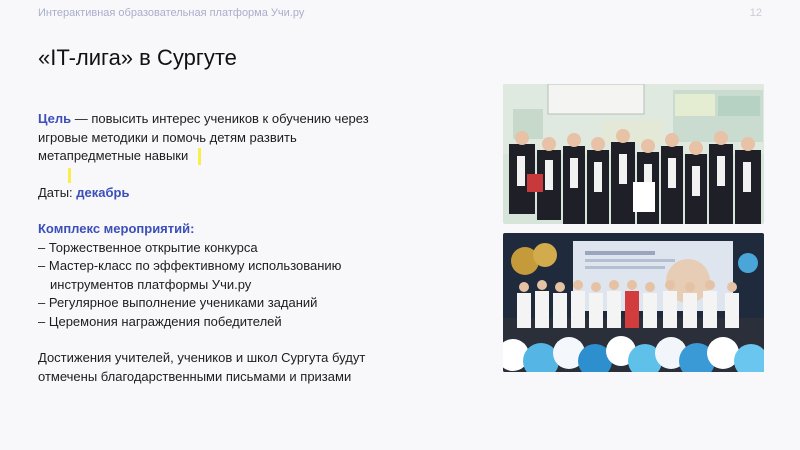 Image resolution: width=800 pixels, height=450 pixels. I want to click on events-heading: Комплекс мероприятий:, so click(116, 228).